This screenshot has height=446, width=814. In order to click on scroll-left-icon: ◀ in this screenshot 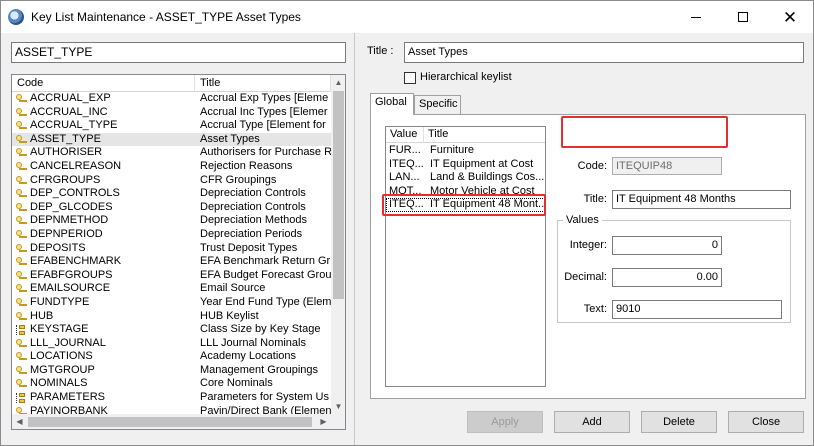, I will do `click(19, 421)`.